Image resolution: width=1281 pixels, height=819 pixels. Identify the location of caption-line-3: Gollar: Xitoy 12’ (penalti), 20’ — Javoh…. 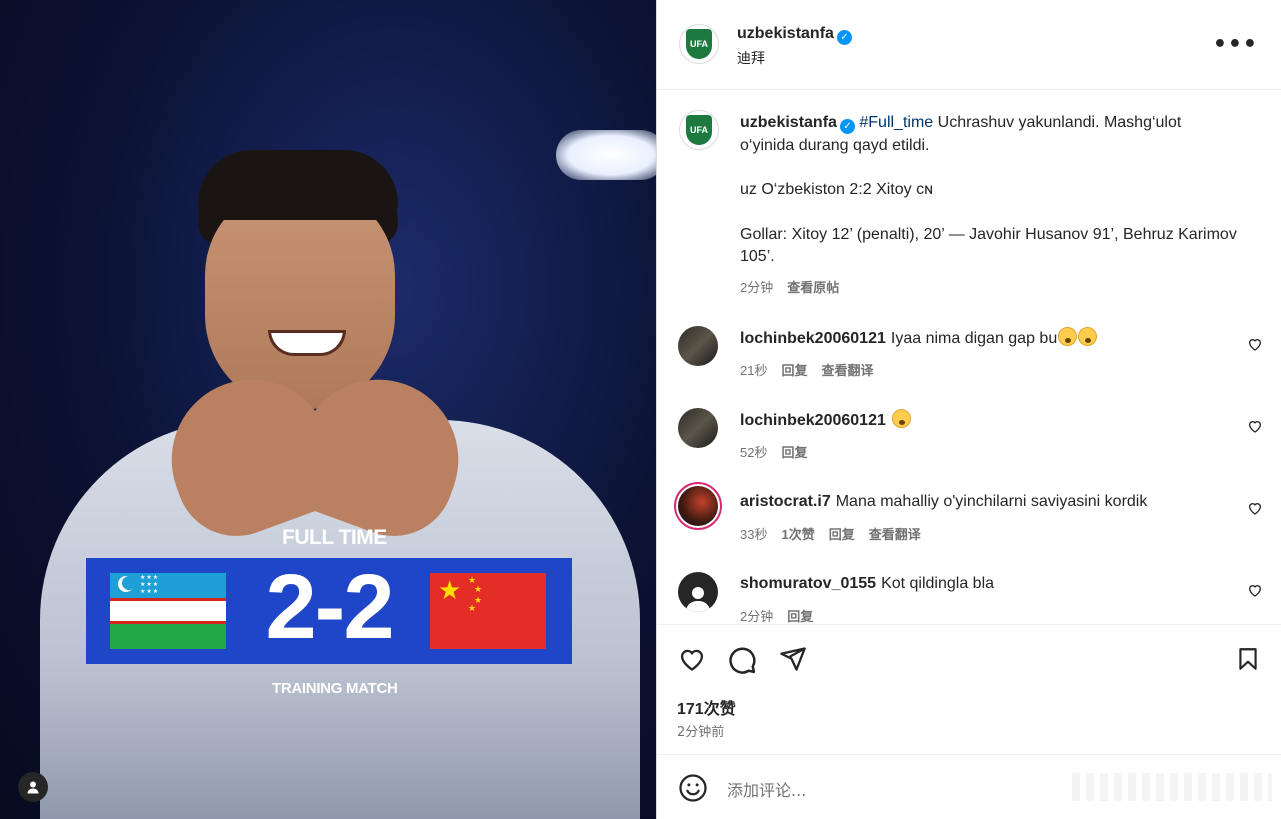
(988, 245).